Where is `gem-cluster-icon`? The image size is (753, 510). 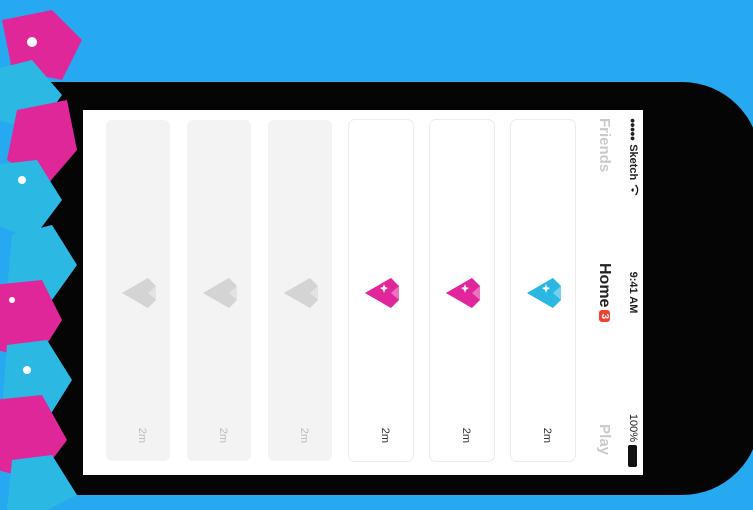 gem-cluster-icon is located at coordinates (41, 260).